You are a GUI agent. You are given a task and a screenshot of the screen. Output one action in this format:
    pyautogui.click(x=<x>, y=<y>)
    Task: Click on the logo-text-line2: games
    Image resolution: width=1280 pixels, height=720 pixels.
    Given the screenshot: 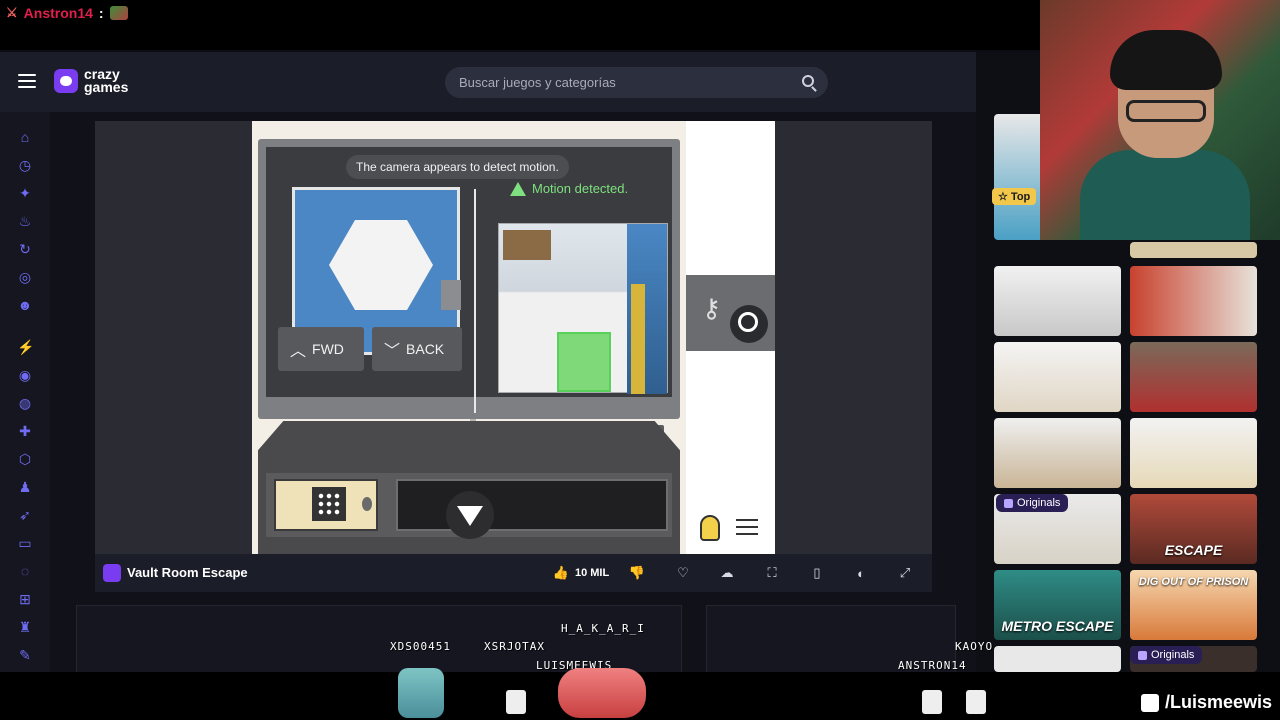 What is the action you would take?
    pyautogui.click(x=106, y=87)
    